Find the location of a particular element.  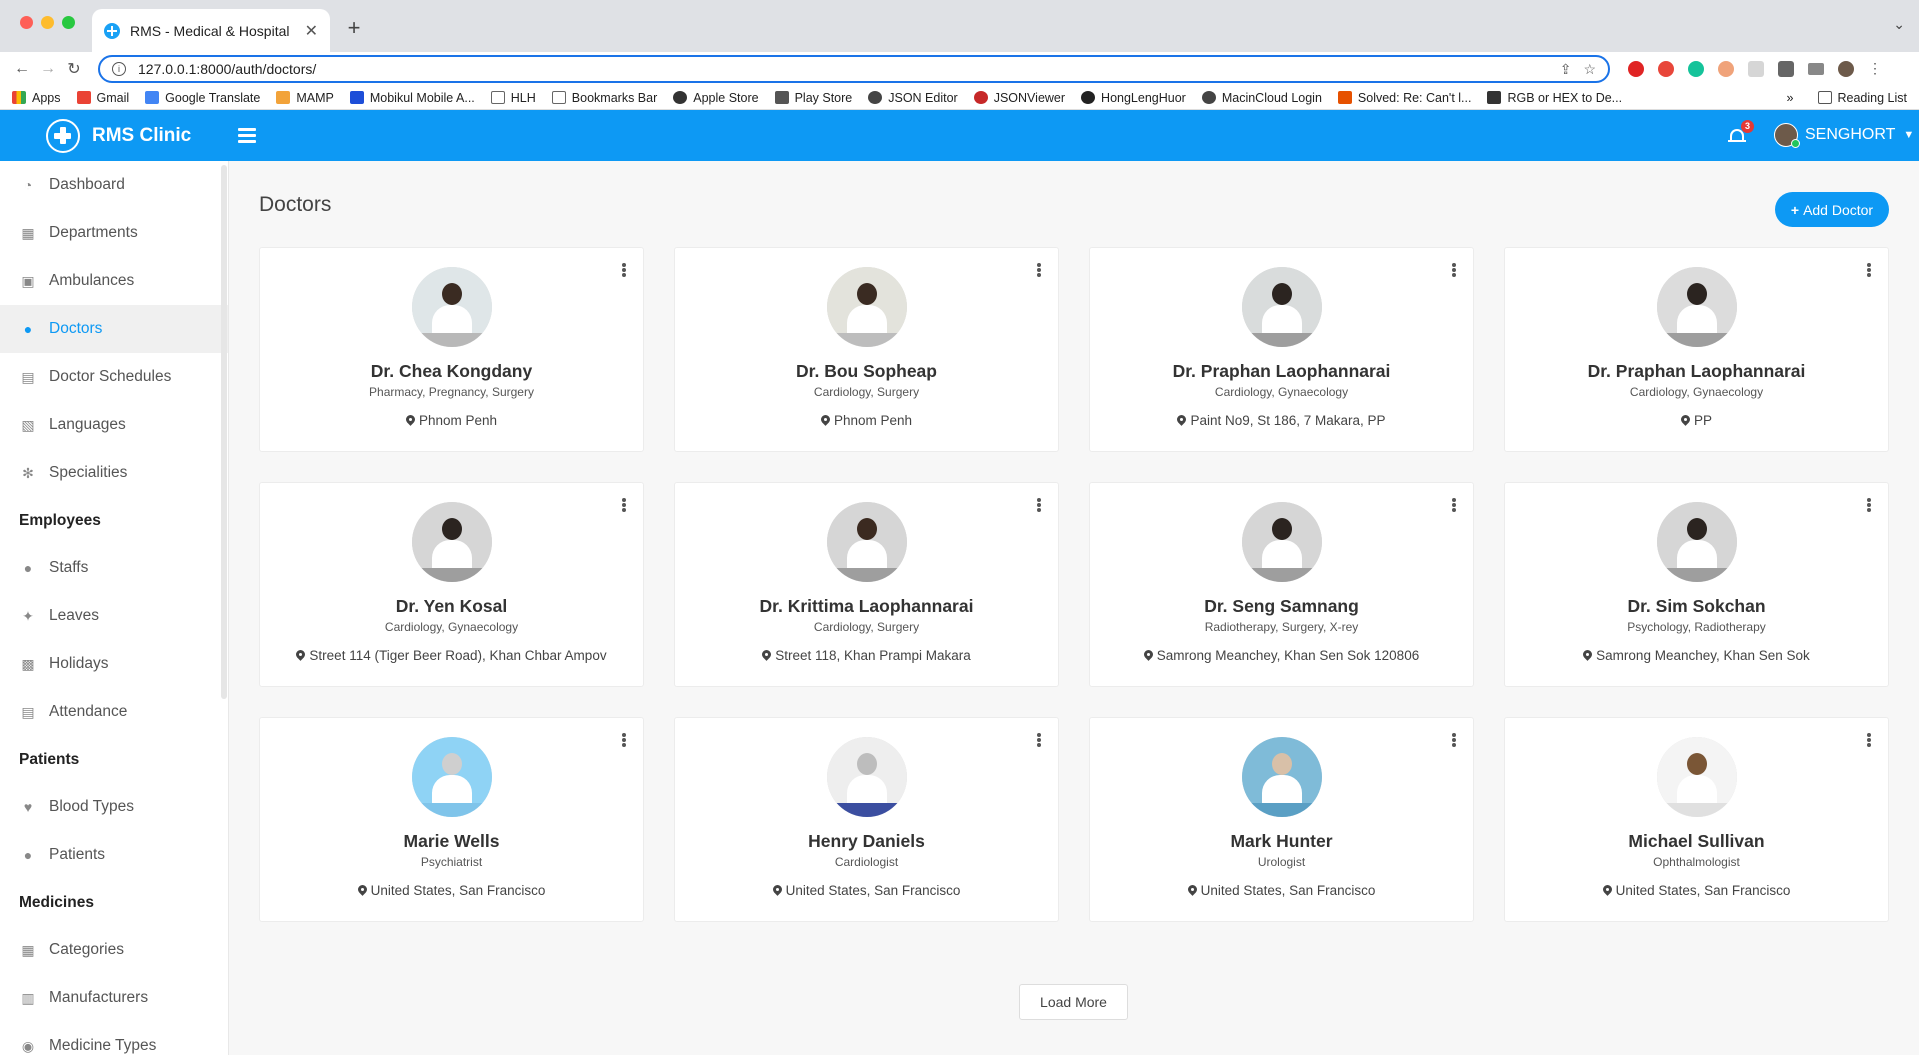

bookmark-item: MAMP is located at coordinates (305, 98).